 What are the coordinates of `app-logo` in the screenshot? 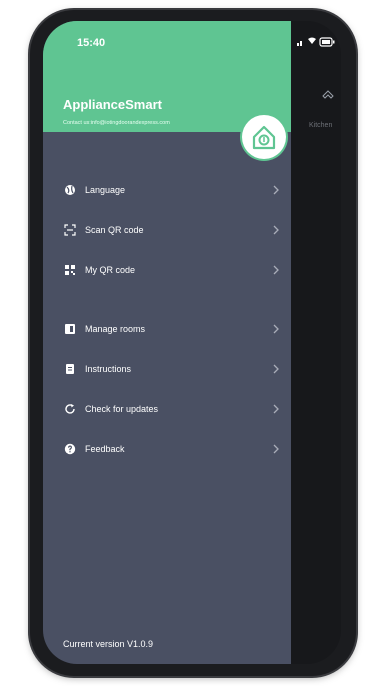 It's located at (264, 137).